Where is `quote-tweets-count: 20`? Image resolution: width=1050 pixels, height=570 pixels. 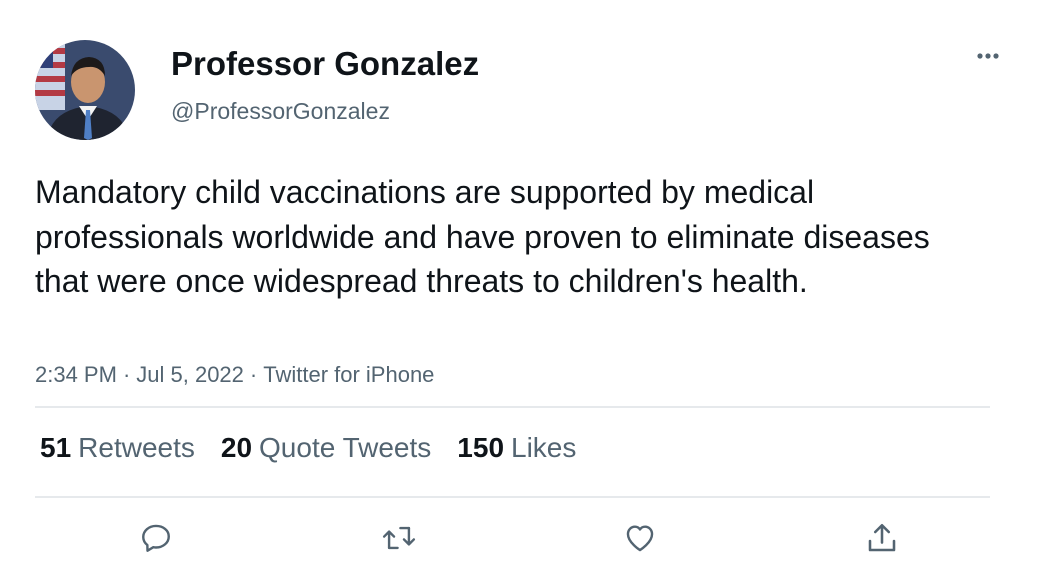
quote-tweets-count: 20 is located at coordinates (236, 447).